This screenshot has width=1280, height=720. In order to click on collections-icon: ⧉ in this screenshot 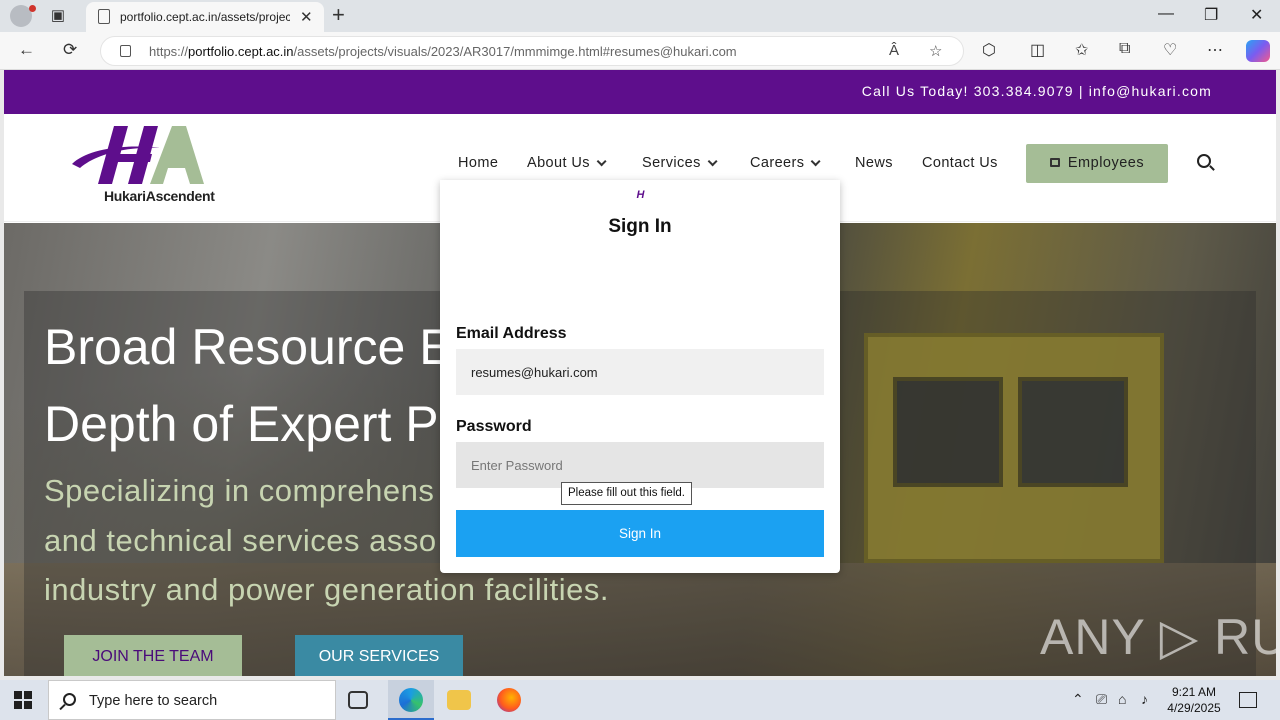, I will do `click(1124, 49)`.